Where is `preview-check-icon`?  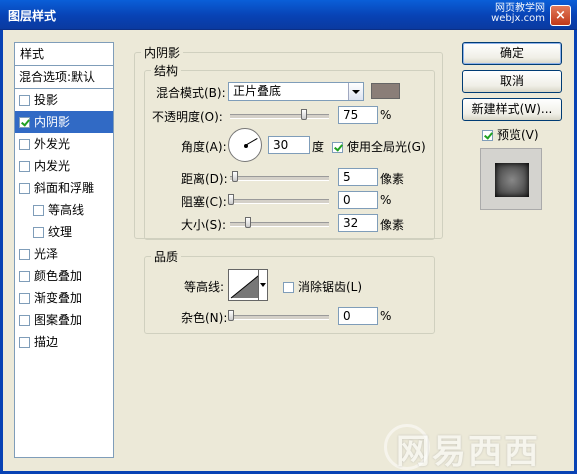 preview-check-icon is located at coordinates (487, 135).